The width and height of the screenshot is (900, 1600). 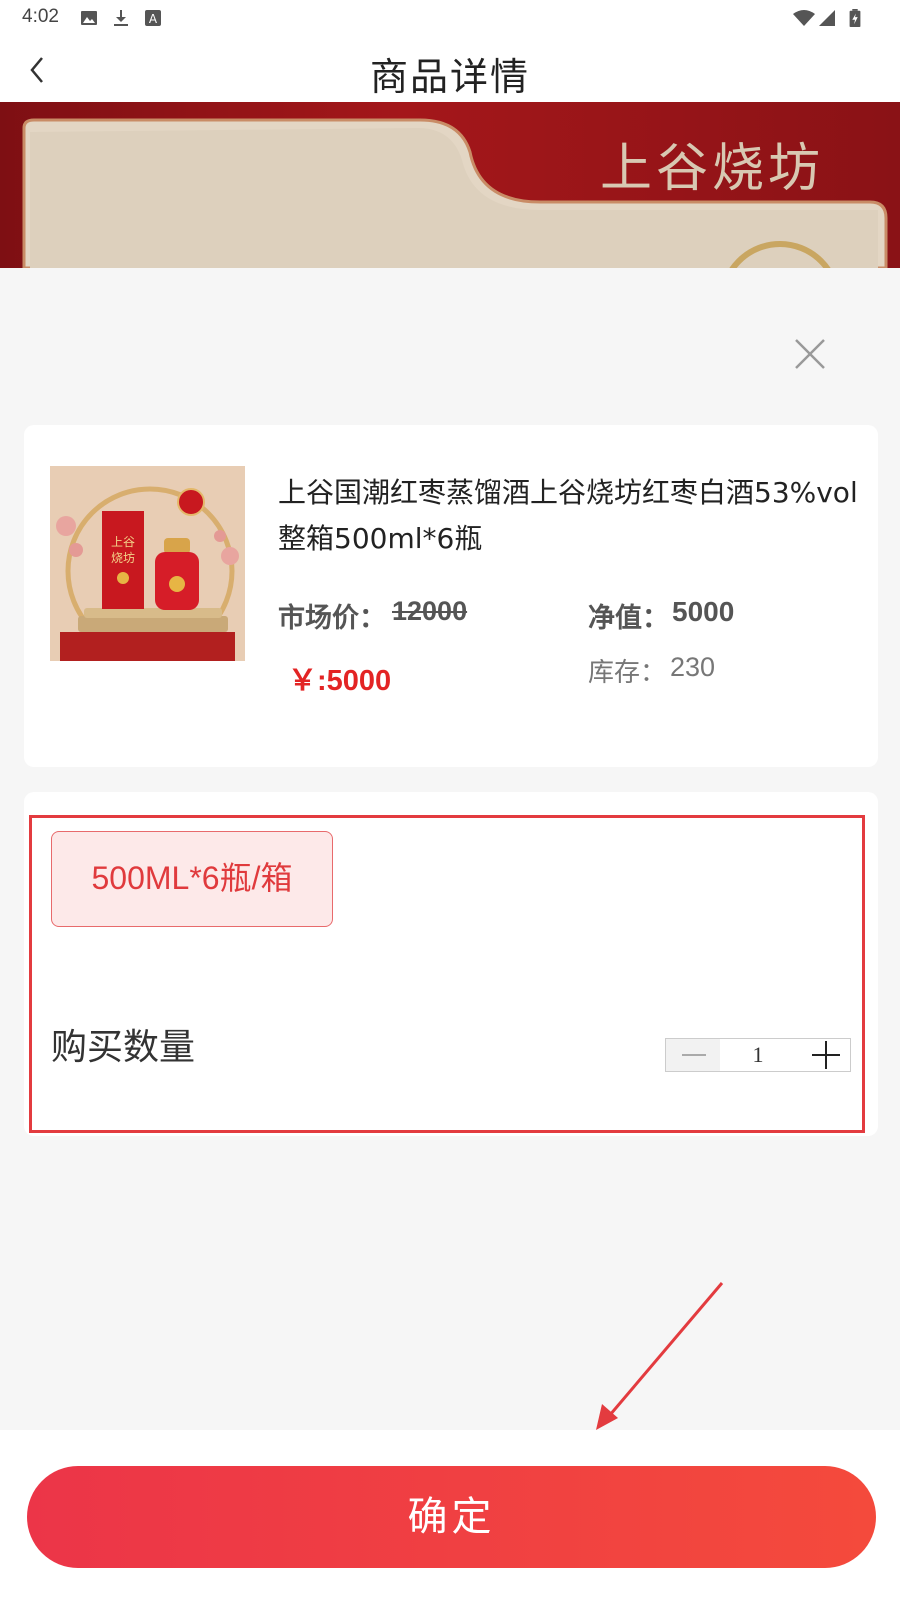 I want to click on decrement-button, so click(x=693, y=1055).